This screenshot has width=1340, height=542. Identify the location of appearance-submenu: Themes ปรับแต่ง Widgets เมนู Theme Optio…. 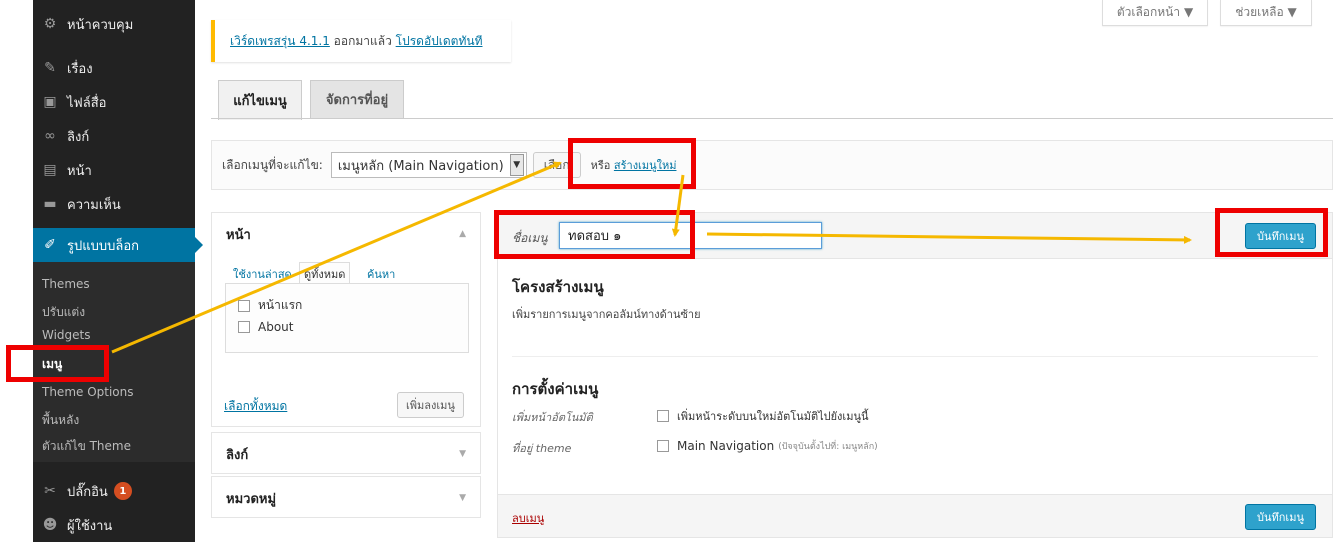
(114, 362).